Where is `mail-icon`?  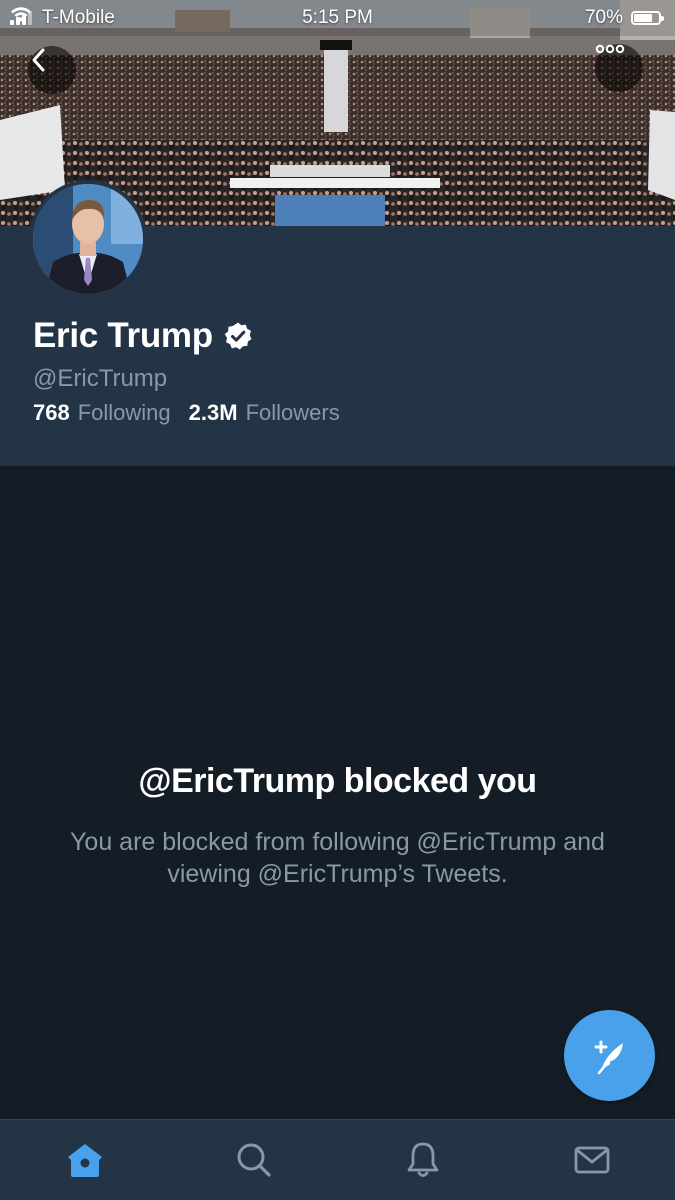 mail-icon is located at coordinates (591, 1160).